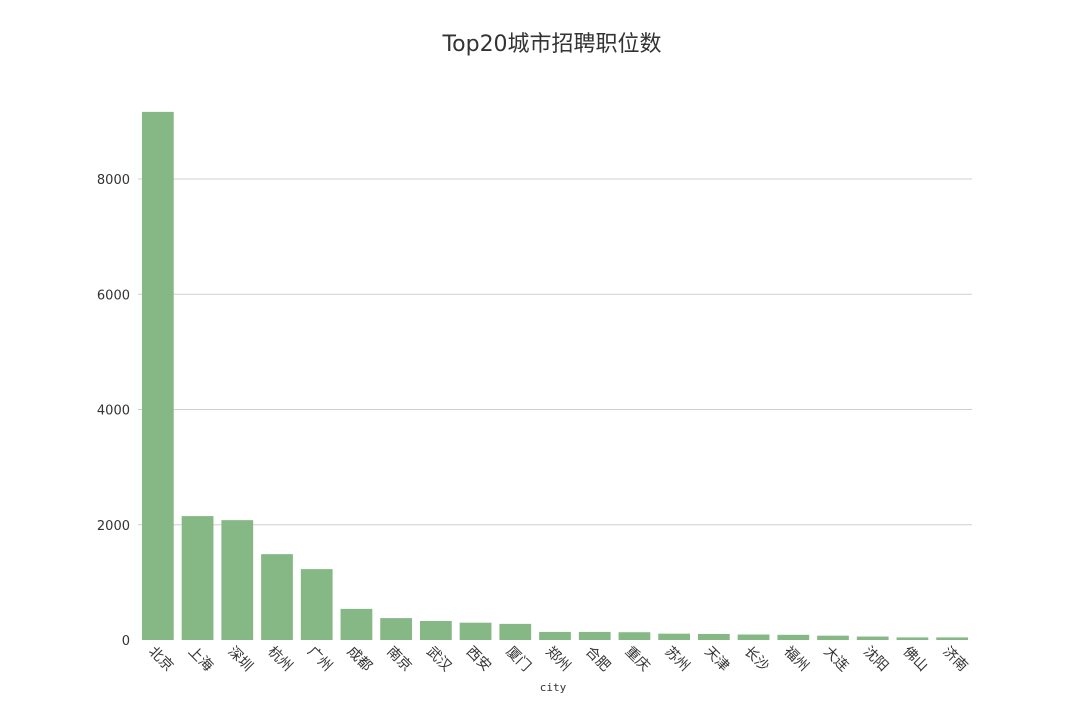 This screenshot has width=1080, height=720. I want to click on x-tick-label: 广州, so click(319, 659).